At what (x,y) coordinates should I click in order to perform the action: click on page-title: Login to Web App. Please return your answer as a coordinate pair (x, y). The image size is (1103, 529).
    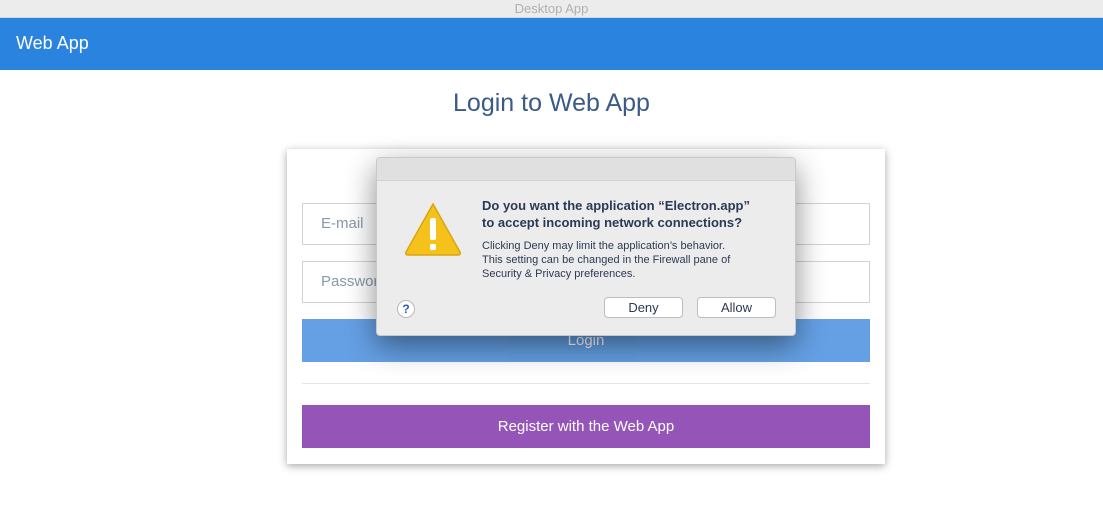
    Looking at the image, I should click on (551, 103).